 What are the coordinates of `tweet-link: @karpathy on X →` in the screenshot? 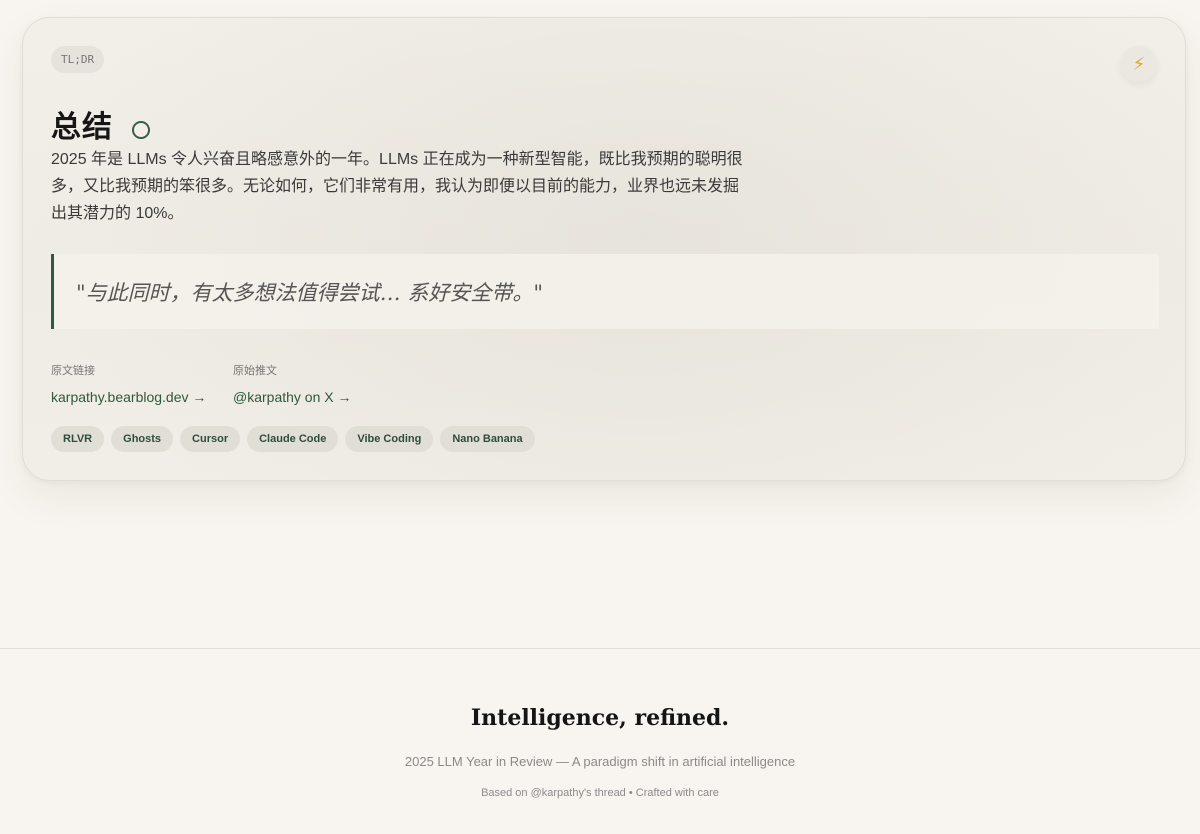 It's located at (292, 397).